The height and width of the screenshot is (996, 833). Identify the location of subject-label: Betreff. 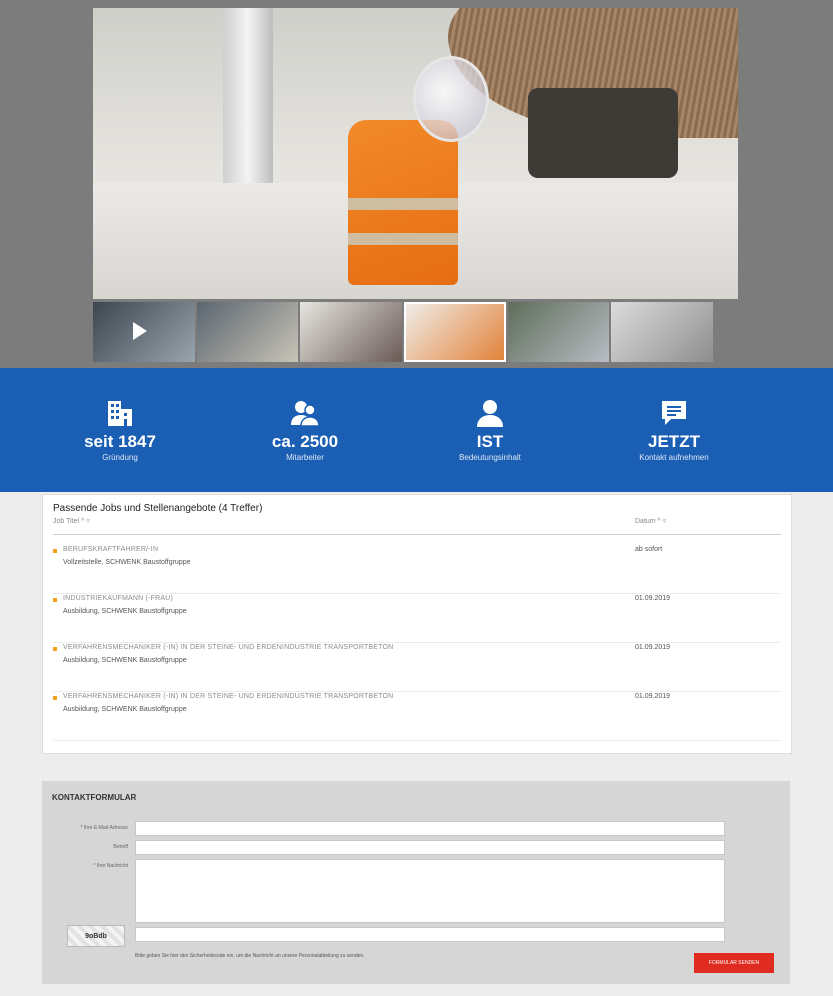
(120, 847).